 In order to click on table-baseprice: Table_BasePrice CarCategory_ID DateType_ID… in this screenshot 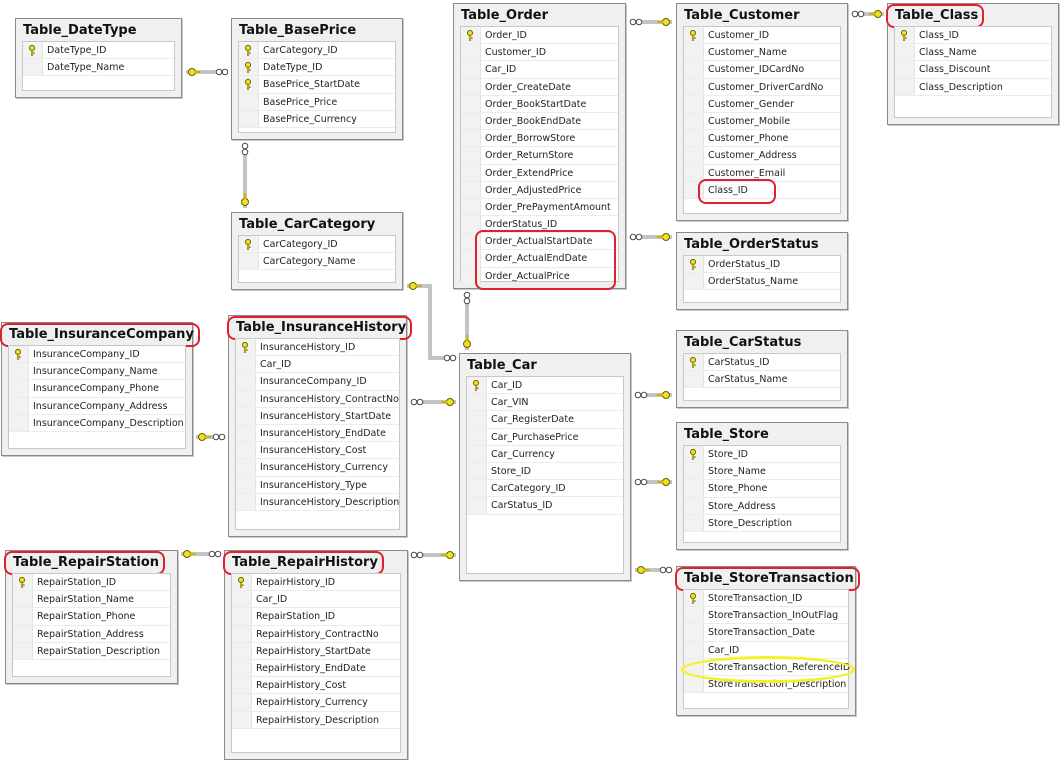, I will do `click(317, 79)`.